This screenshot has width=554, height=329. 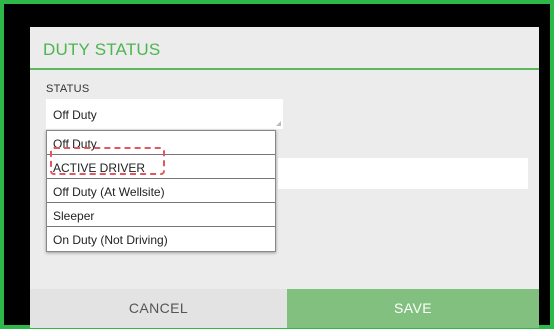 What do you see at coordinates (403, 173) in the screenshot?
I see `secondary-input-field` at bounding box center [403, 173].